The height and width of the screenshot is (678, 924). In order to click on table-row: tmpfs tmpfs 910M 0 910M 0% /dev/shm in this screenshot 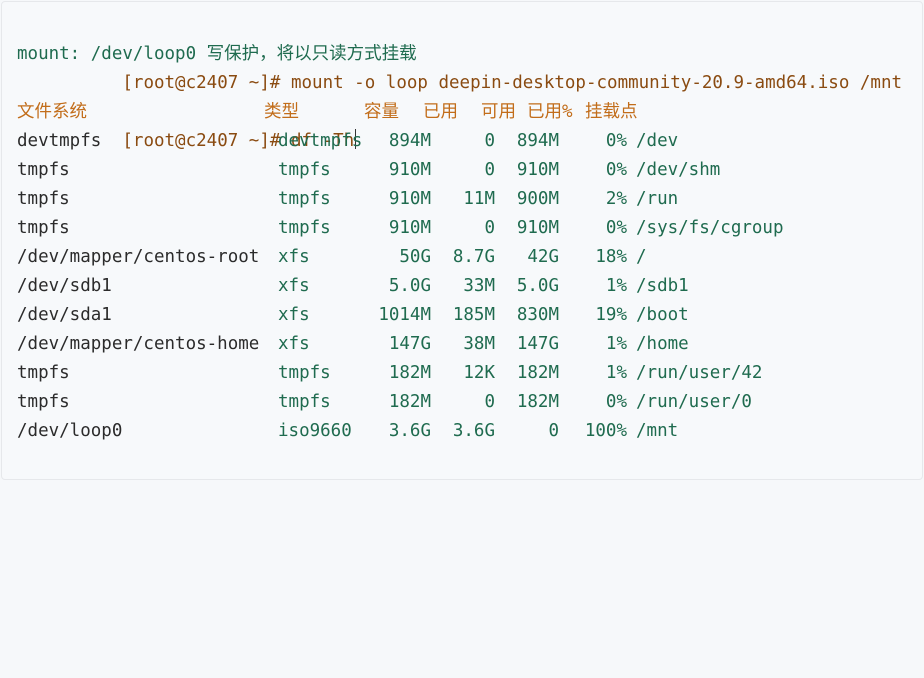, I will do `click(462, 170)`.